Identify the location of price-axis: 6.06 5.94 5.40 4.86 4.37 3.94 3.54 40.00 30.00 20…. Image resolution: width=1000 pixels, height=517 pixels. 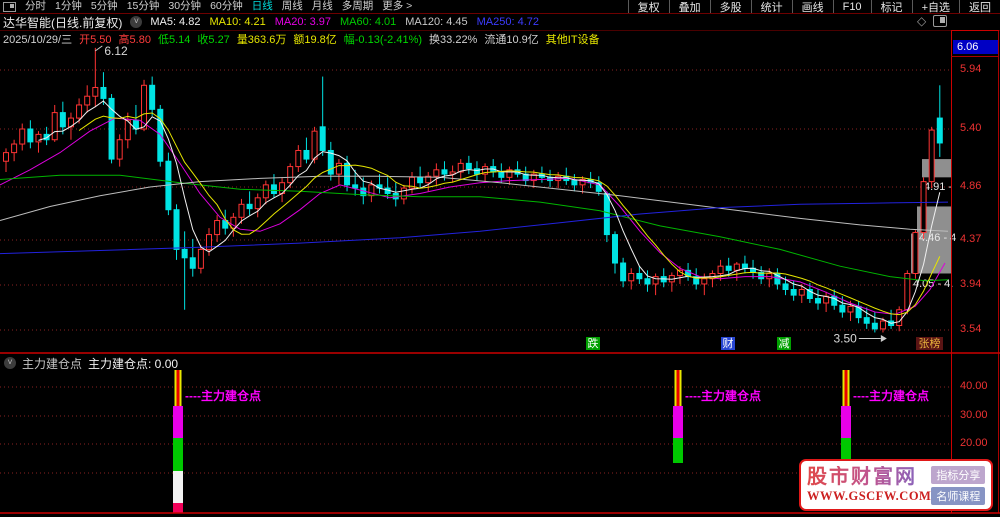
(975, 271).